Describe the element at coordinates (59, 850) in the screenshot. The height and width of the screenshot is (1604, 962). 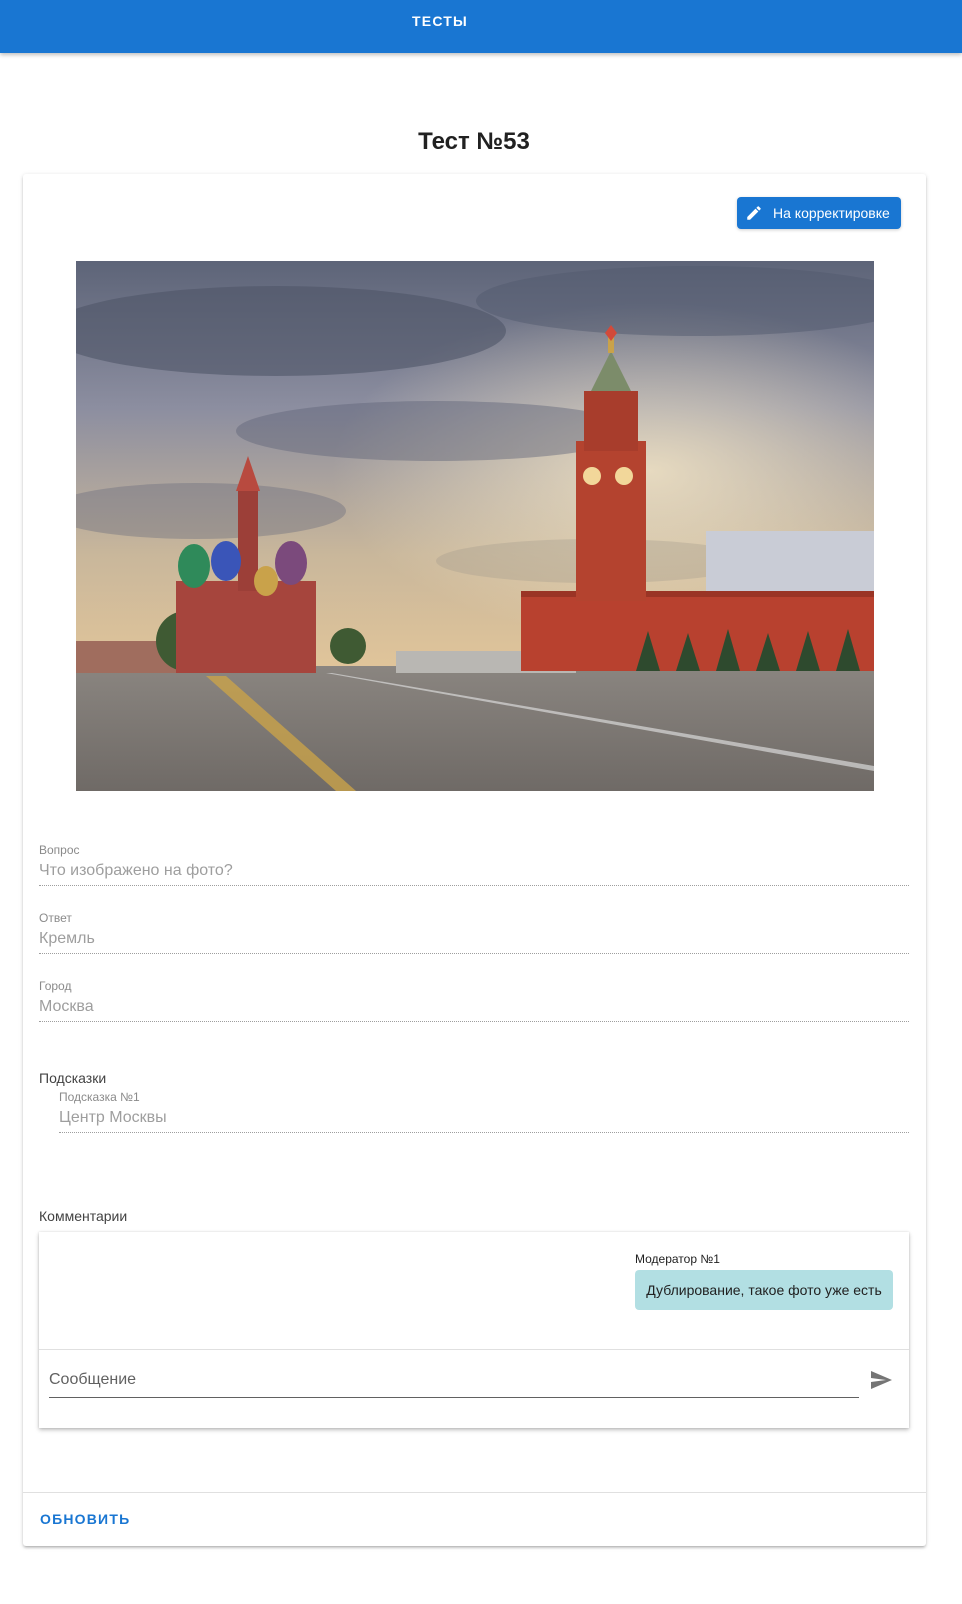
I see `question-label: Вопрос` at that location.